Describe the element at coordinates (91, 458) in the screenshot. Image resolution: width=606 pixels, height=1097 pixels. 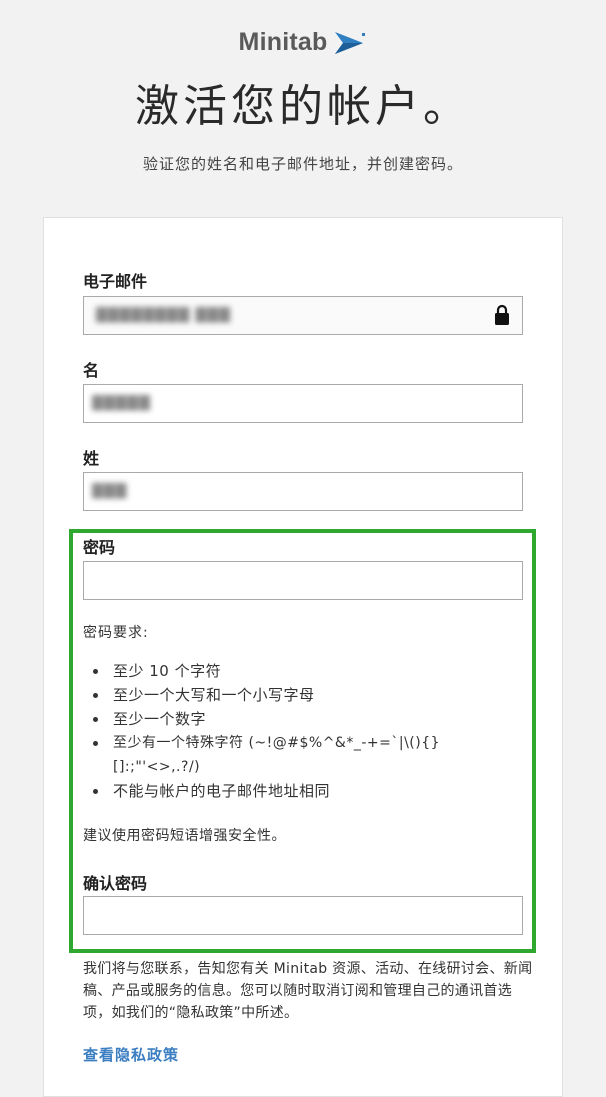
I see `last-name-label: 姓` at that location.